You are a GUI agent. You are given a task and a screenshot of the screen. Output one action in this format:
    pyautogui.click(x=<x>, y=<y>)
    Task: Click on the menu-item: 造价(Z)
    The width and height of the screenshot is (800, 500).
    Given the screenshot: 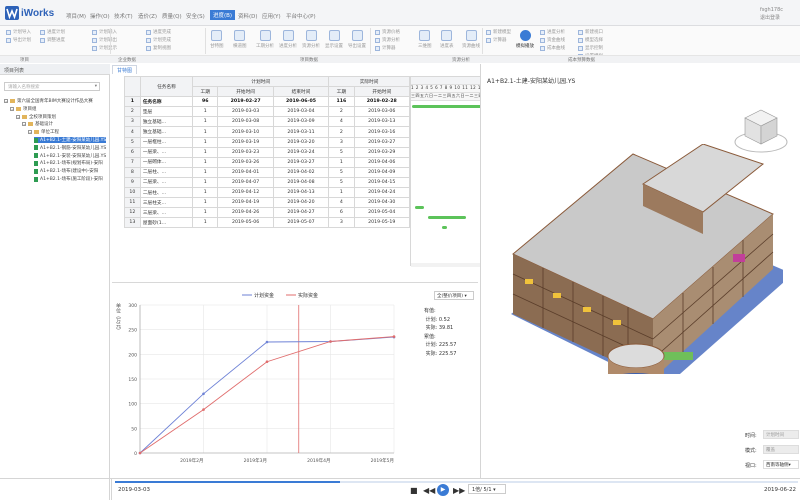 What is the action you would take?
    pyautogui.click(x=147, y=16)
    